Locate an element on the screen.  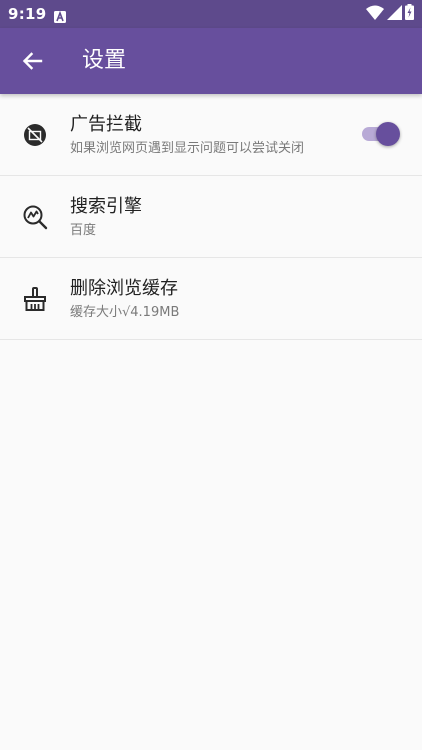
setting-search-engine: 搜索引擎 百度 is located at coordinates (211, 217).